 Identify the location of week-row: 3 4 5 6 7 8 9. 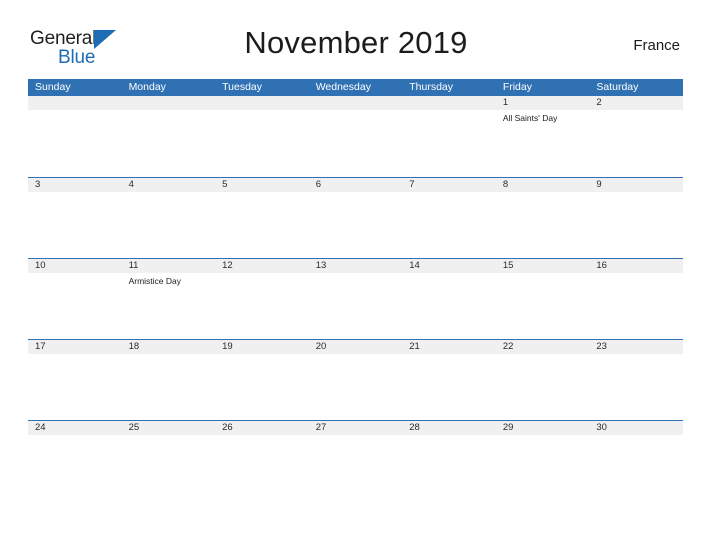
(355, 217).